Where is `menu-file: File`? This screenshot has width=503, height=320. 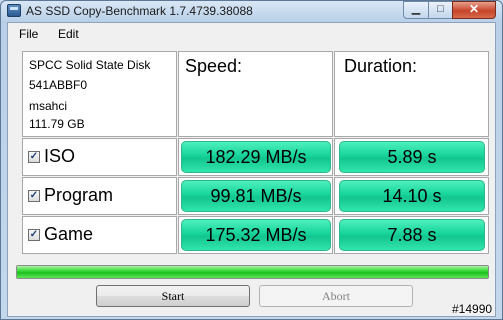 menu-file: File is located at coordinates (28, 34).